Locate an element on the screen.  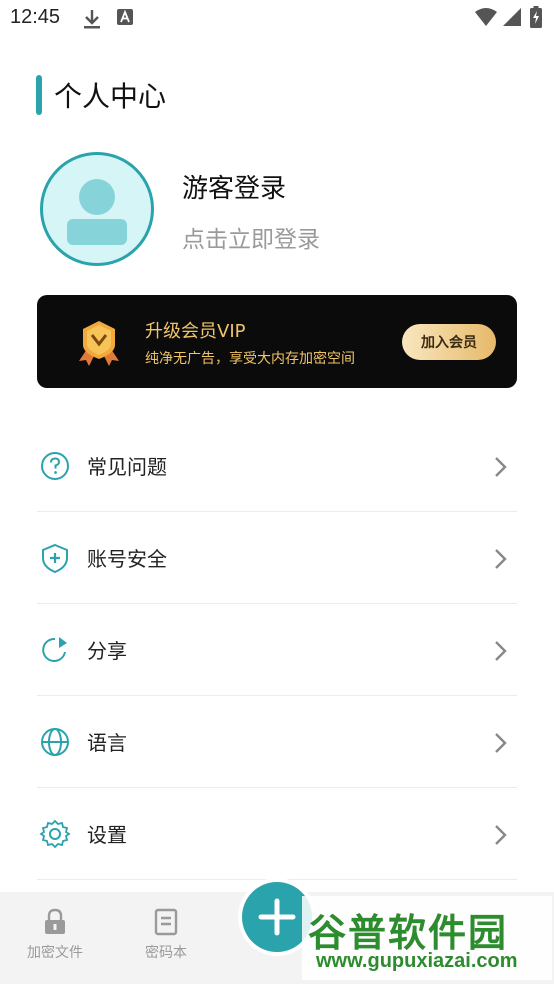
menu-label: 语言 is located at coordinates (107, 743).